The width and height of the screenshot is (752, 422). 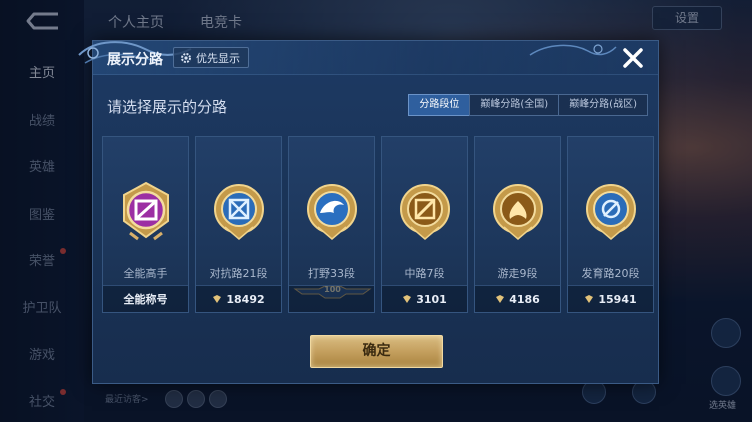 What do you see at coordinates (603, 105) in the screenshot?
I see `tab-peak-region: 巅峰分路(战区)` at bounding box center [603, 105].